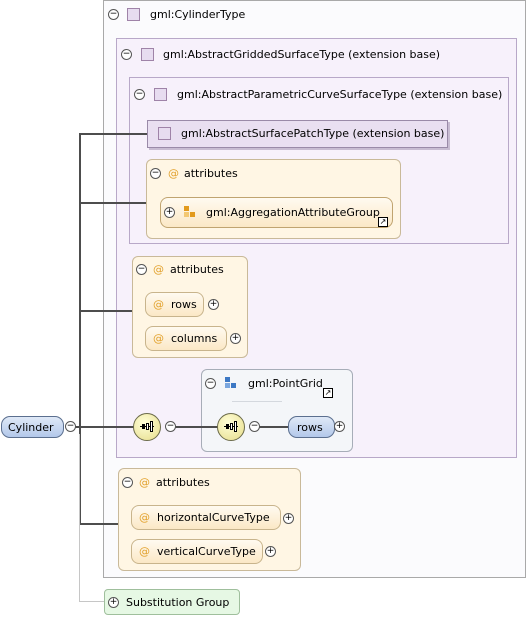  What do you see at coordinates (293, 212) in the screenshot?
I see `aggregation-group-label: gml:AggregationAttributeGroup` at bounding box center [293, 212].